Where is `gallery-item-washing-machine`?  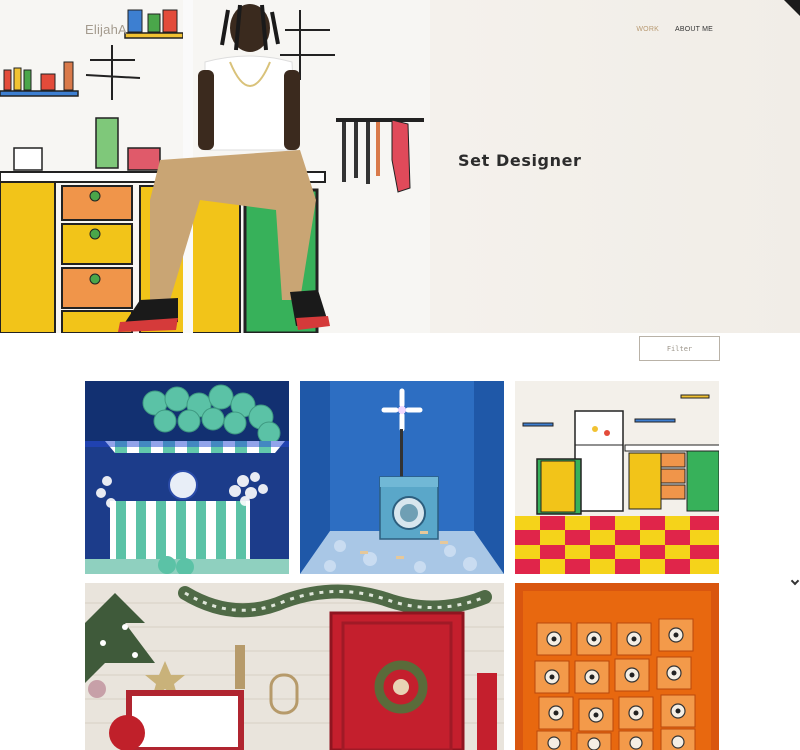 gallery-item-washing-machine is located at coordinates (402, 477).